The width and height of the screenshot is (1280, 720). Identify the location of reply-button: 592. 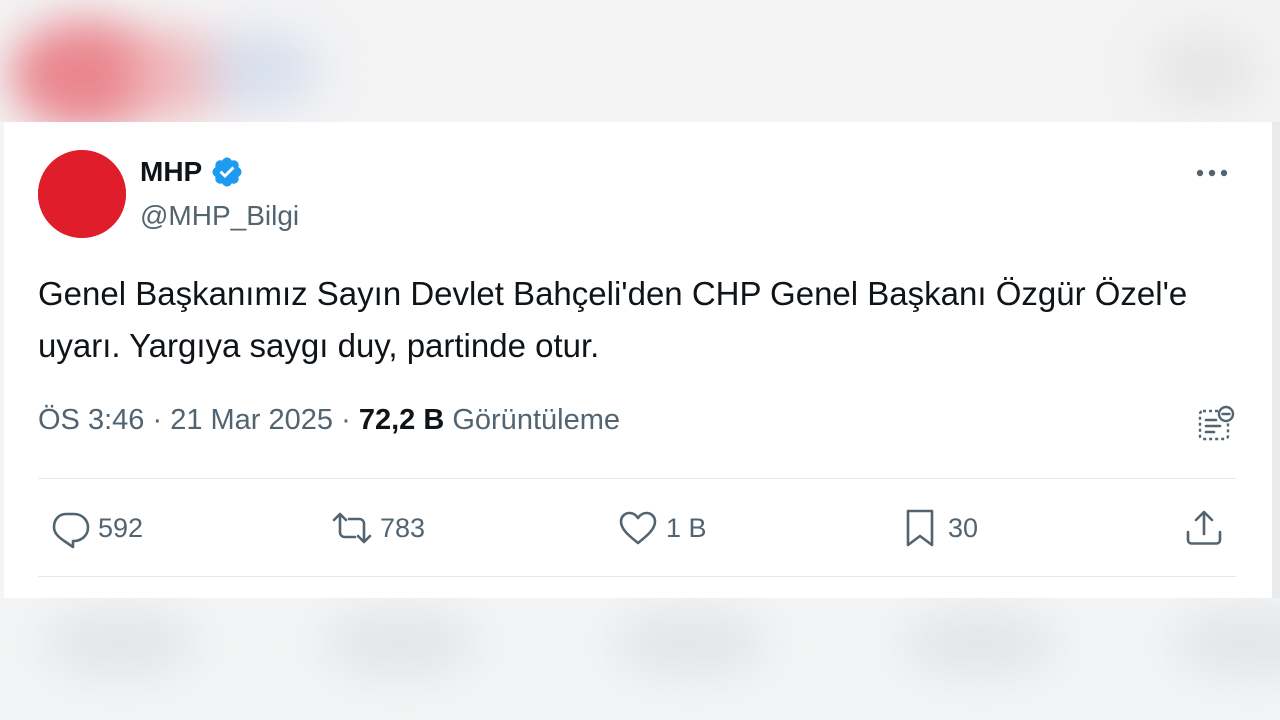
(95, 528).